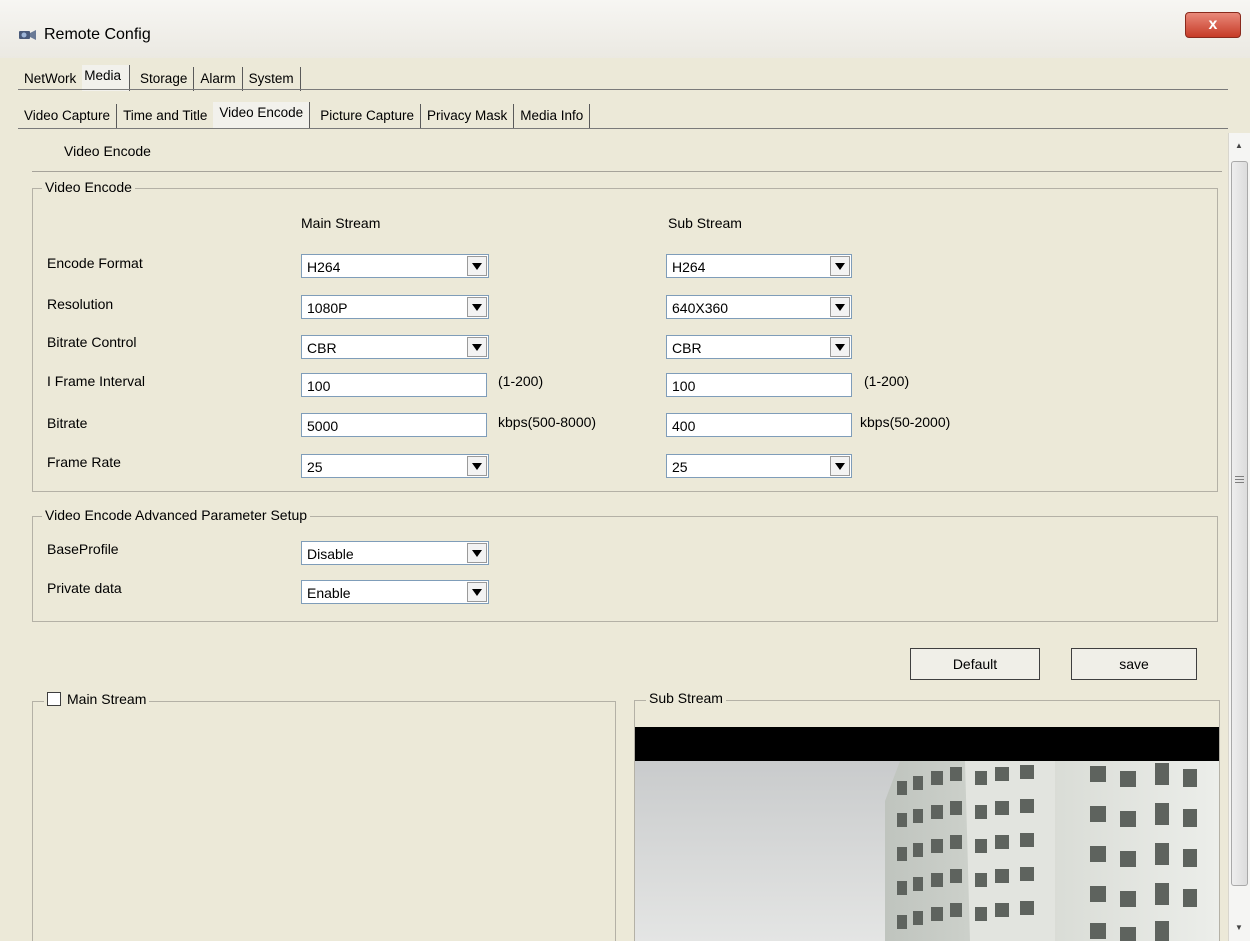 This screenshot has width=1250, height=941. What do you see at coordinates (684, 386) in the screenshot?
I see `sub-i-frame-interval-value: 100` at bounding box center [684, 386].